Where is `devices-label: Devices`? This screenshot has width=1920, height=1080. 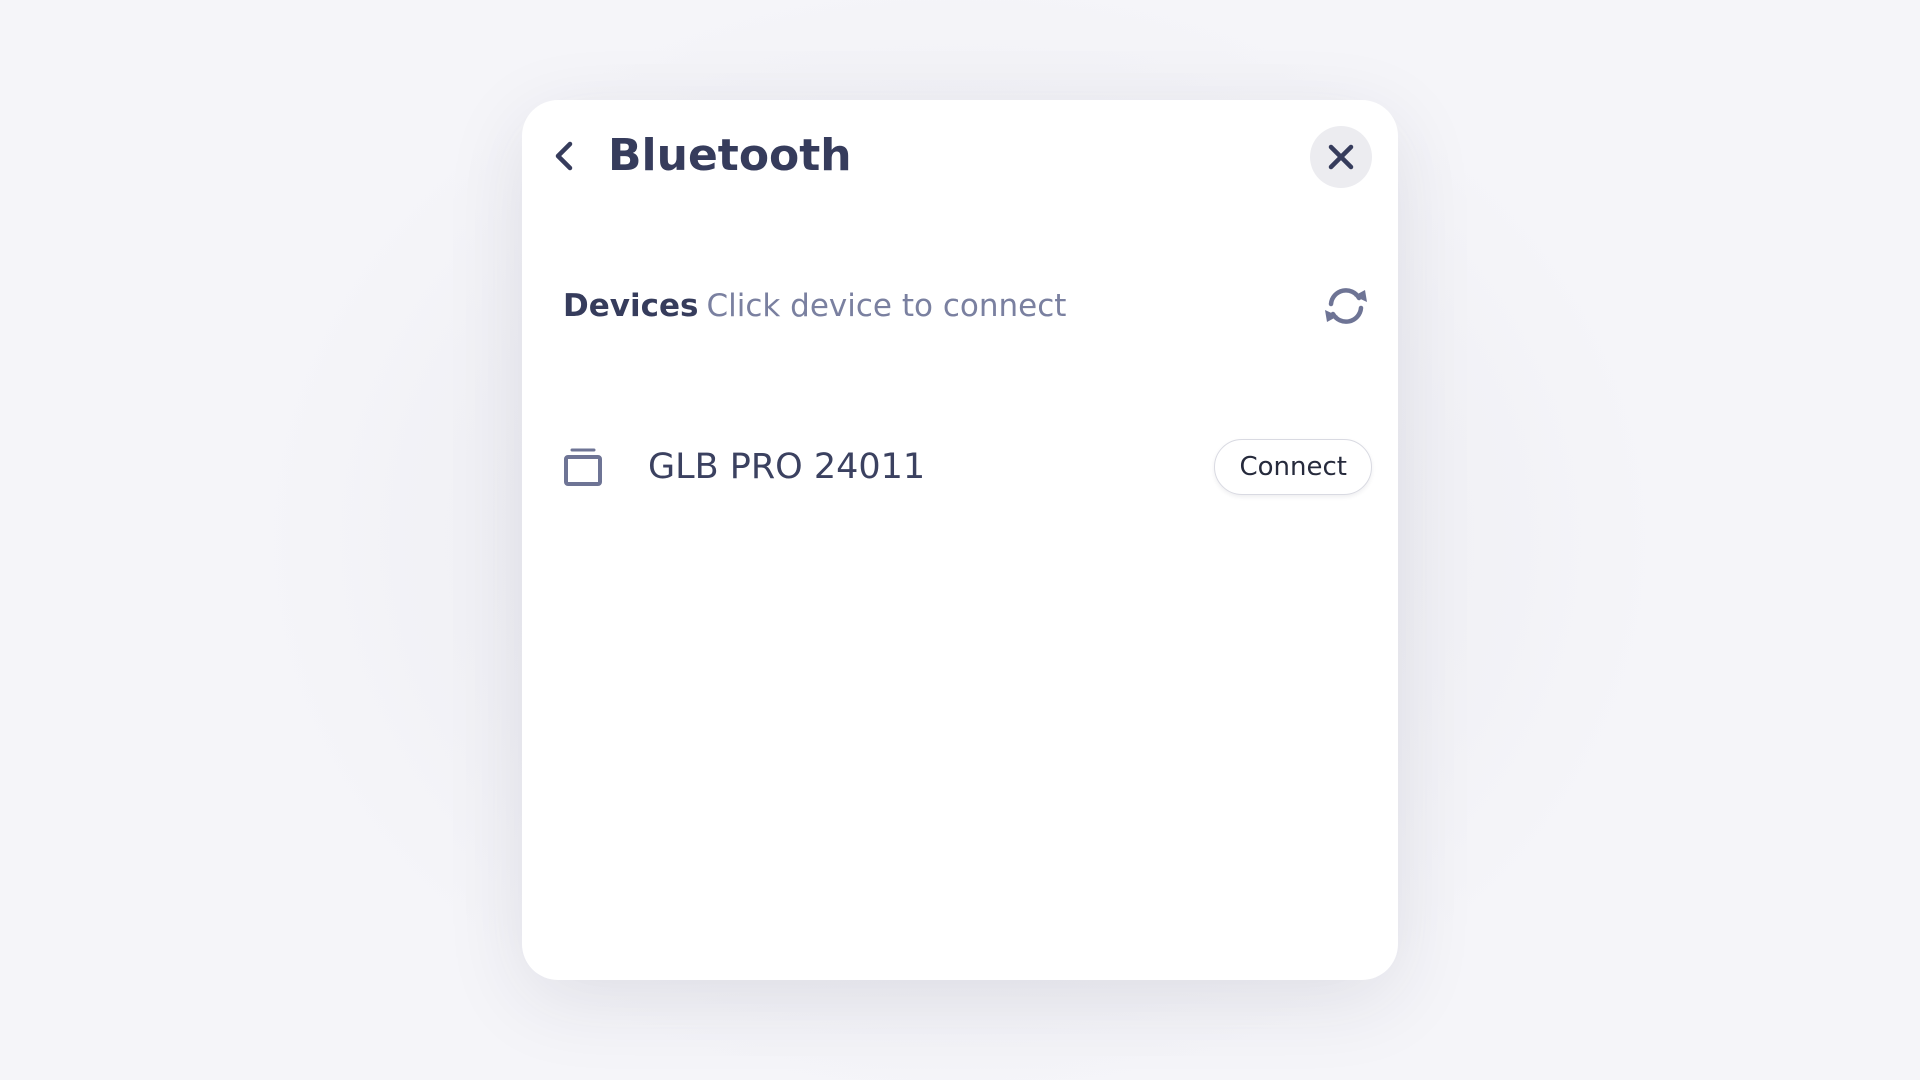
devices-label: Devices is located at coordinates (631, 306).